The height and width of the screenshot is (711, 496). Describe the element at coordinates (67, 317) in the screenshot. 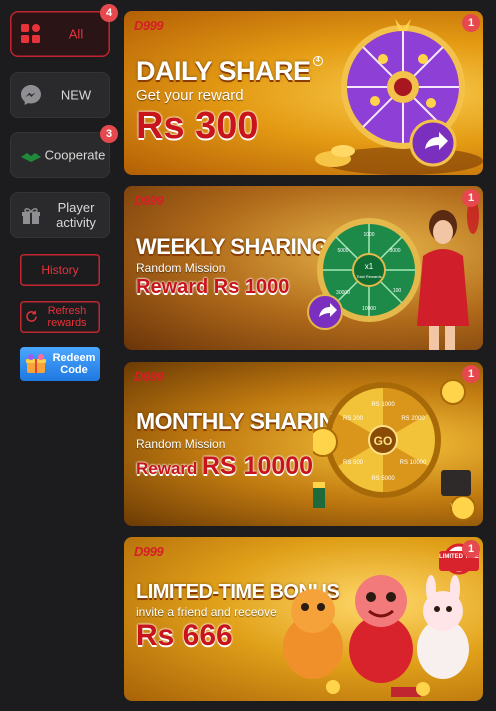

I see `refresh-label: Refresh rewards` at that location.